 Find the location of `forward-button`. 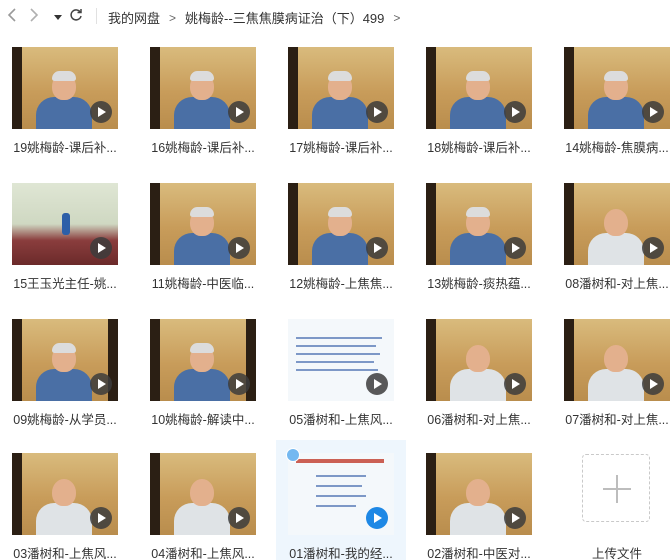

forward-button is located at coordinates (34, 16).